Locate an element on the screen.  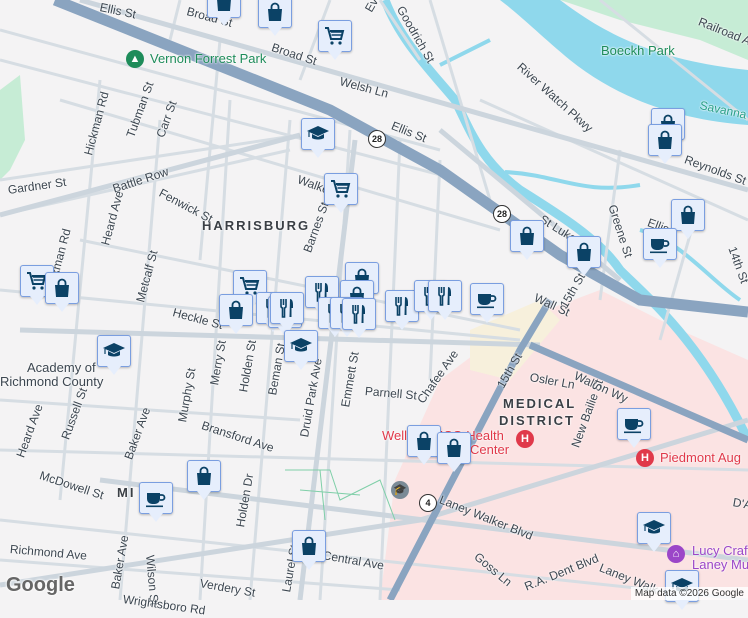
park-area is located at coordinates (12, 127).